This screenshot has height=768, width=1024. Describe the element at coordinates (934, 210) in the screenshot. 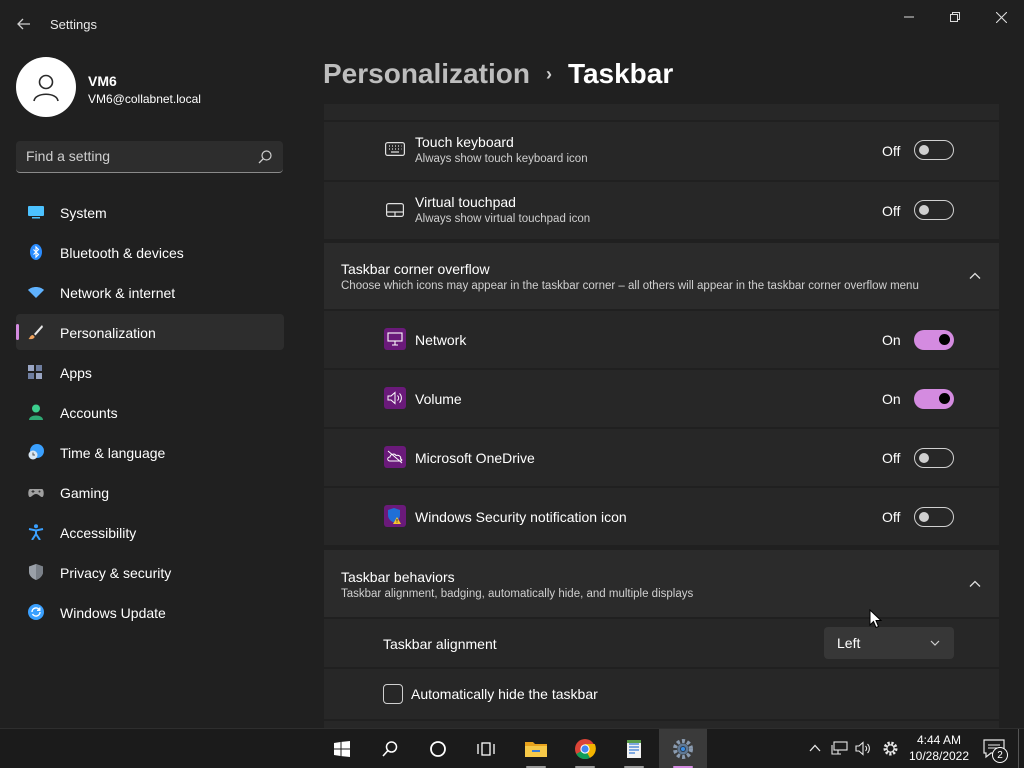

I see `virtual-touchpad-toggle` at that location.